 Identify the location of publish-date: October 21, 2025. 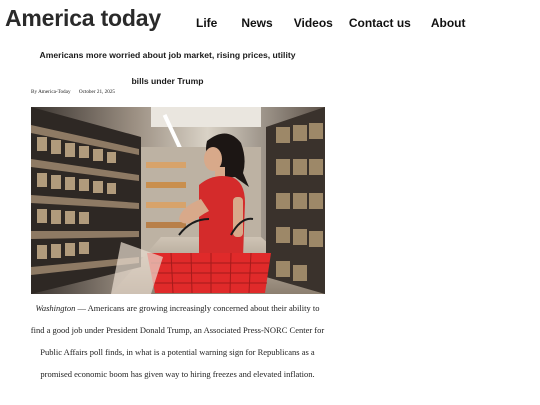
(97, 92).